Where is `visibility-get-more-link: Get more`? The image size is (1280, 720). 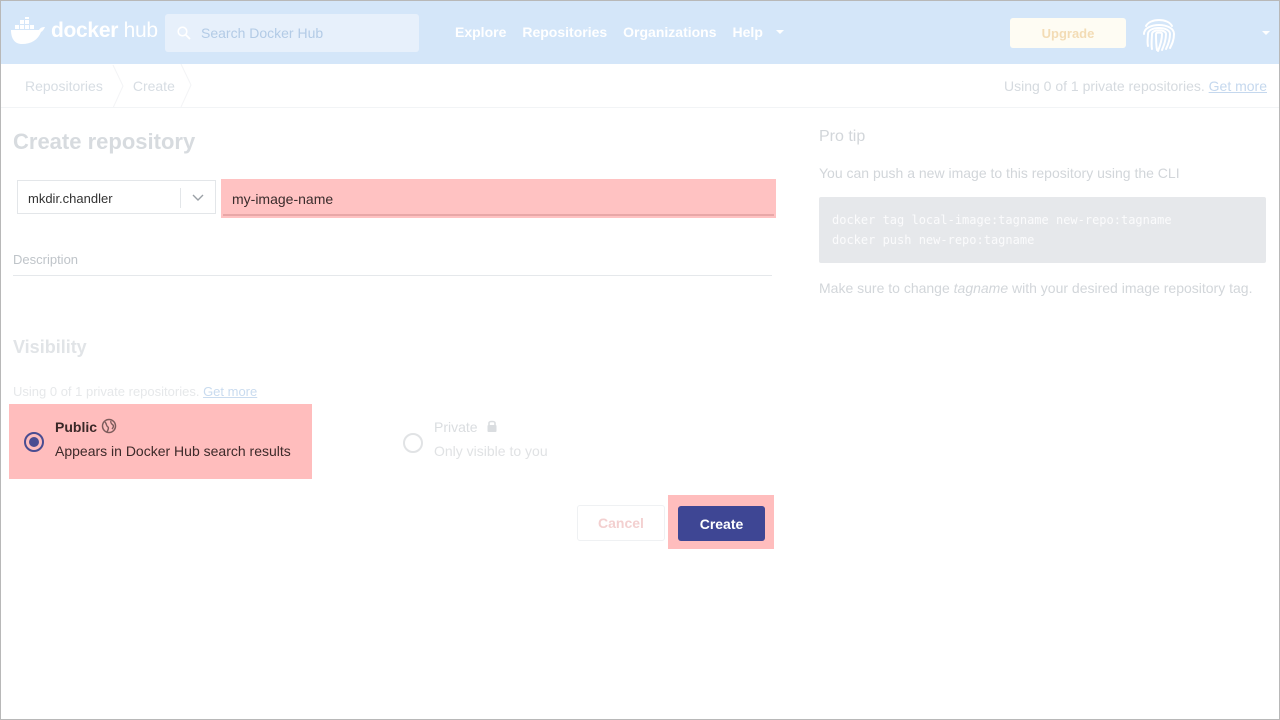
visibility-get-more-link: Get more is located at coordinates (230, 391).